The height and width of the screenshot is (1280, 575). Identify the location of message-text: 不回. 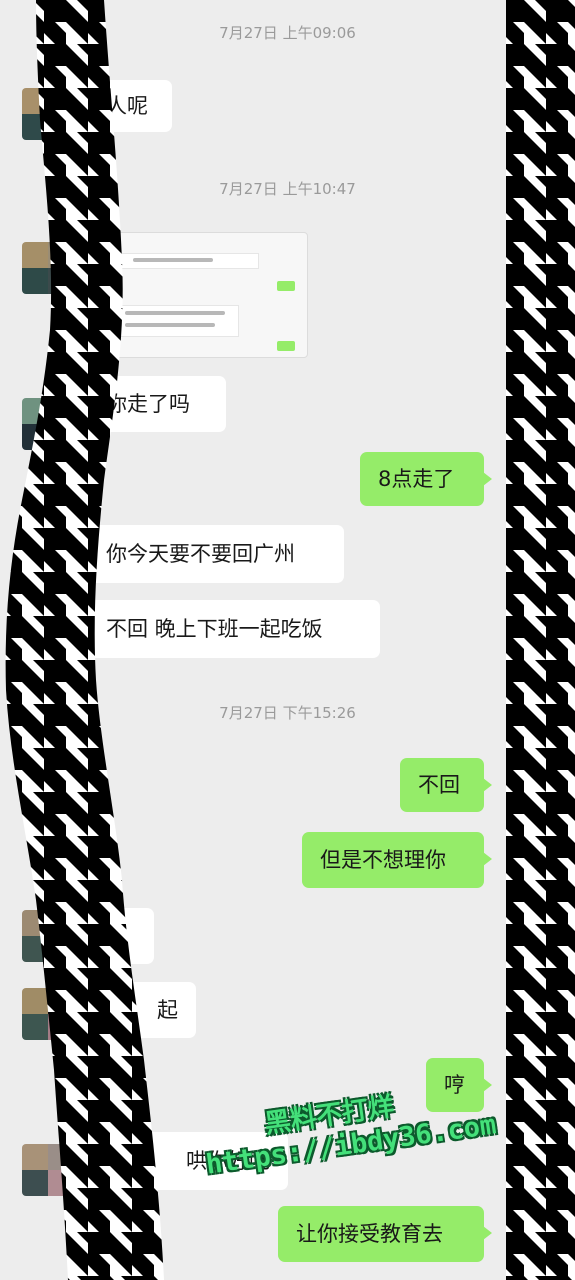
(439, 785).